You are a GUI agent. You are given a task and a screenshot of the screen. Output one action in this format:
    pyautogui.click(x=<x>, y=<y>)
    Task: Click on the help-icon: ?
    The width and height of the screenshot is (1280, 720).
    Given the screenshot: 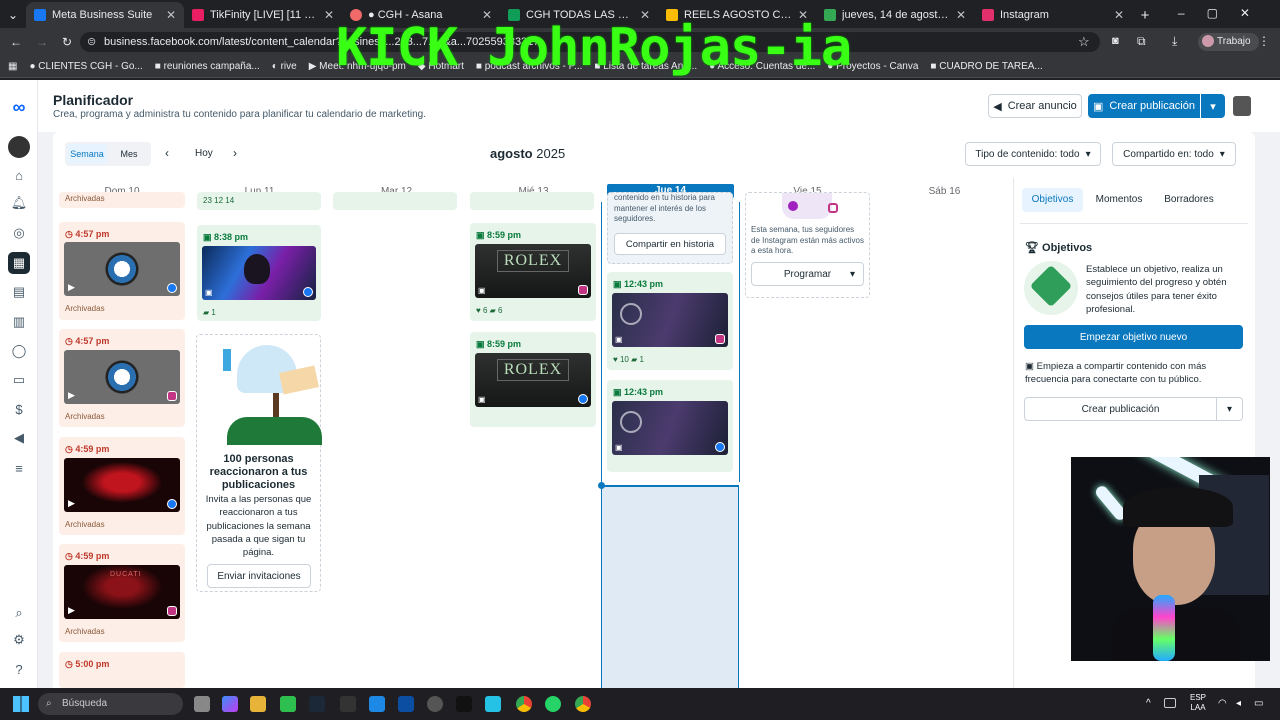 What is the action you would take?
    pyautogui.click(x=19, y=669)
    